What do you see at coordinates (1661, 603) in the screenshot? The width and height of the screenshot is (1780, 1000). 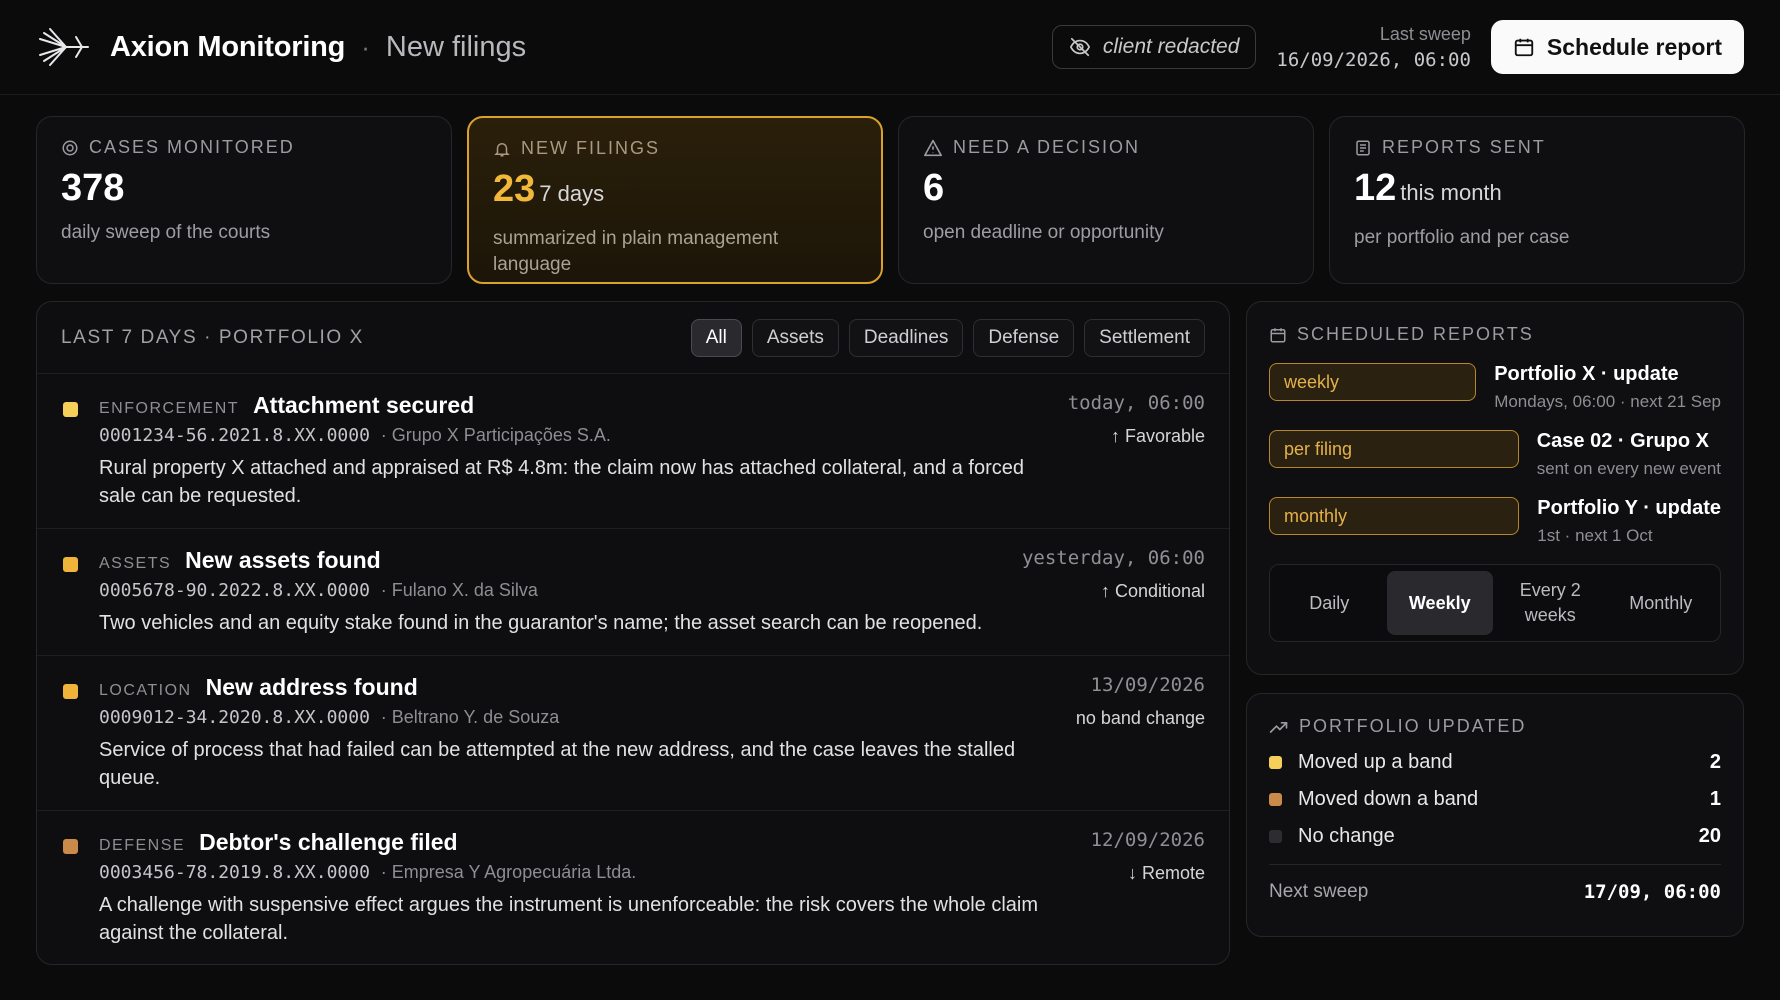 I see `frequency-monthly: Monthly` at bounding box center [1661, 603].